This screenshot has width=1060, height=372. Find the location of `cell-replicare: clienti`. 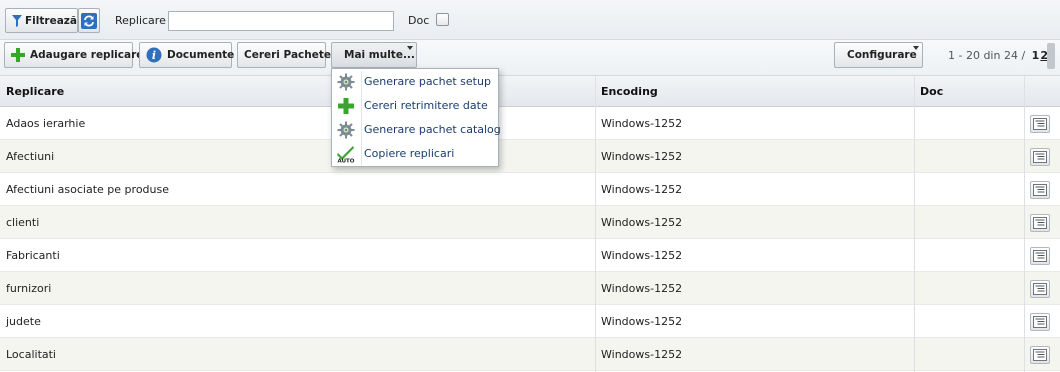

cell-replicare: clienti is located at coordinates (23, 222).